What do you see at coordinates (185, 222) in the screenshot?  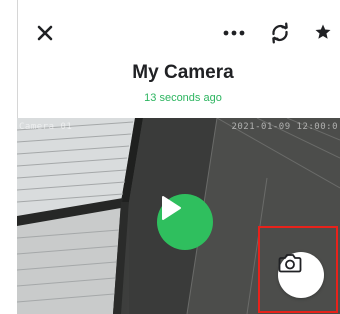 I see `play-button` at bounding box center [185, 222].